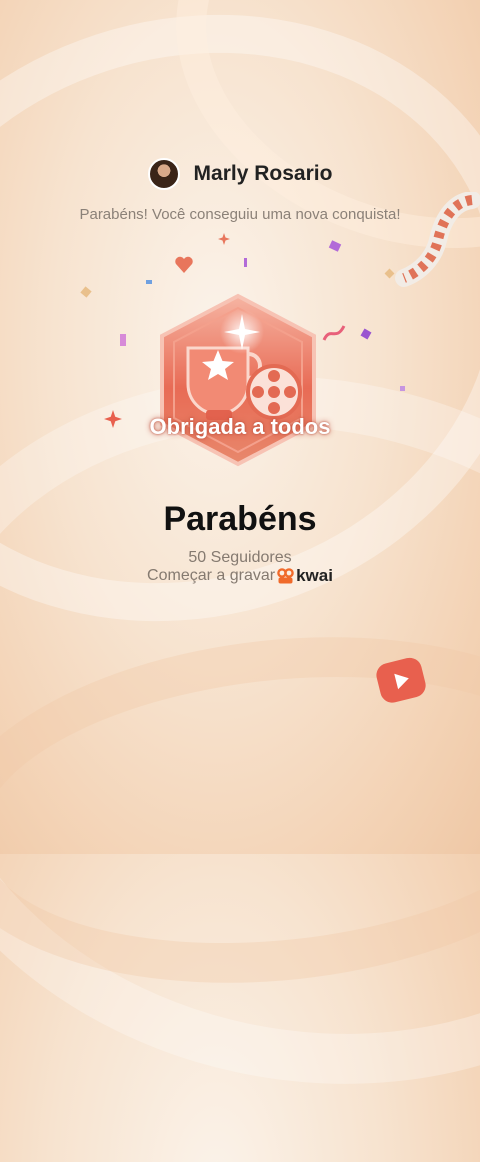 The image size is (480, 1162). Describe the element at coordinates (240, 557) in the screenshot. I see `followers-count: 50 Seguidores` at that location.